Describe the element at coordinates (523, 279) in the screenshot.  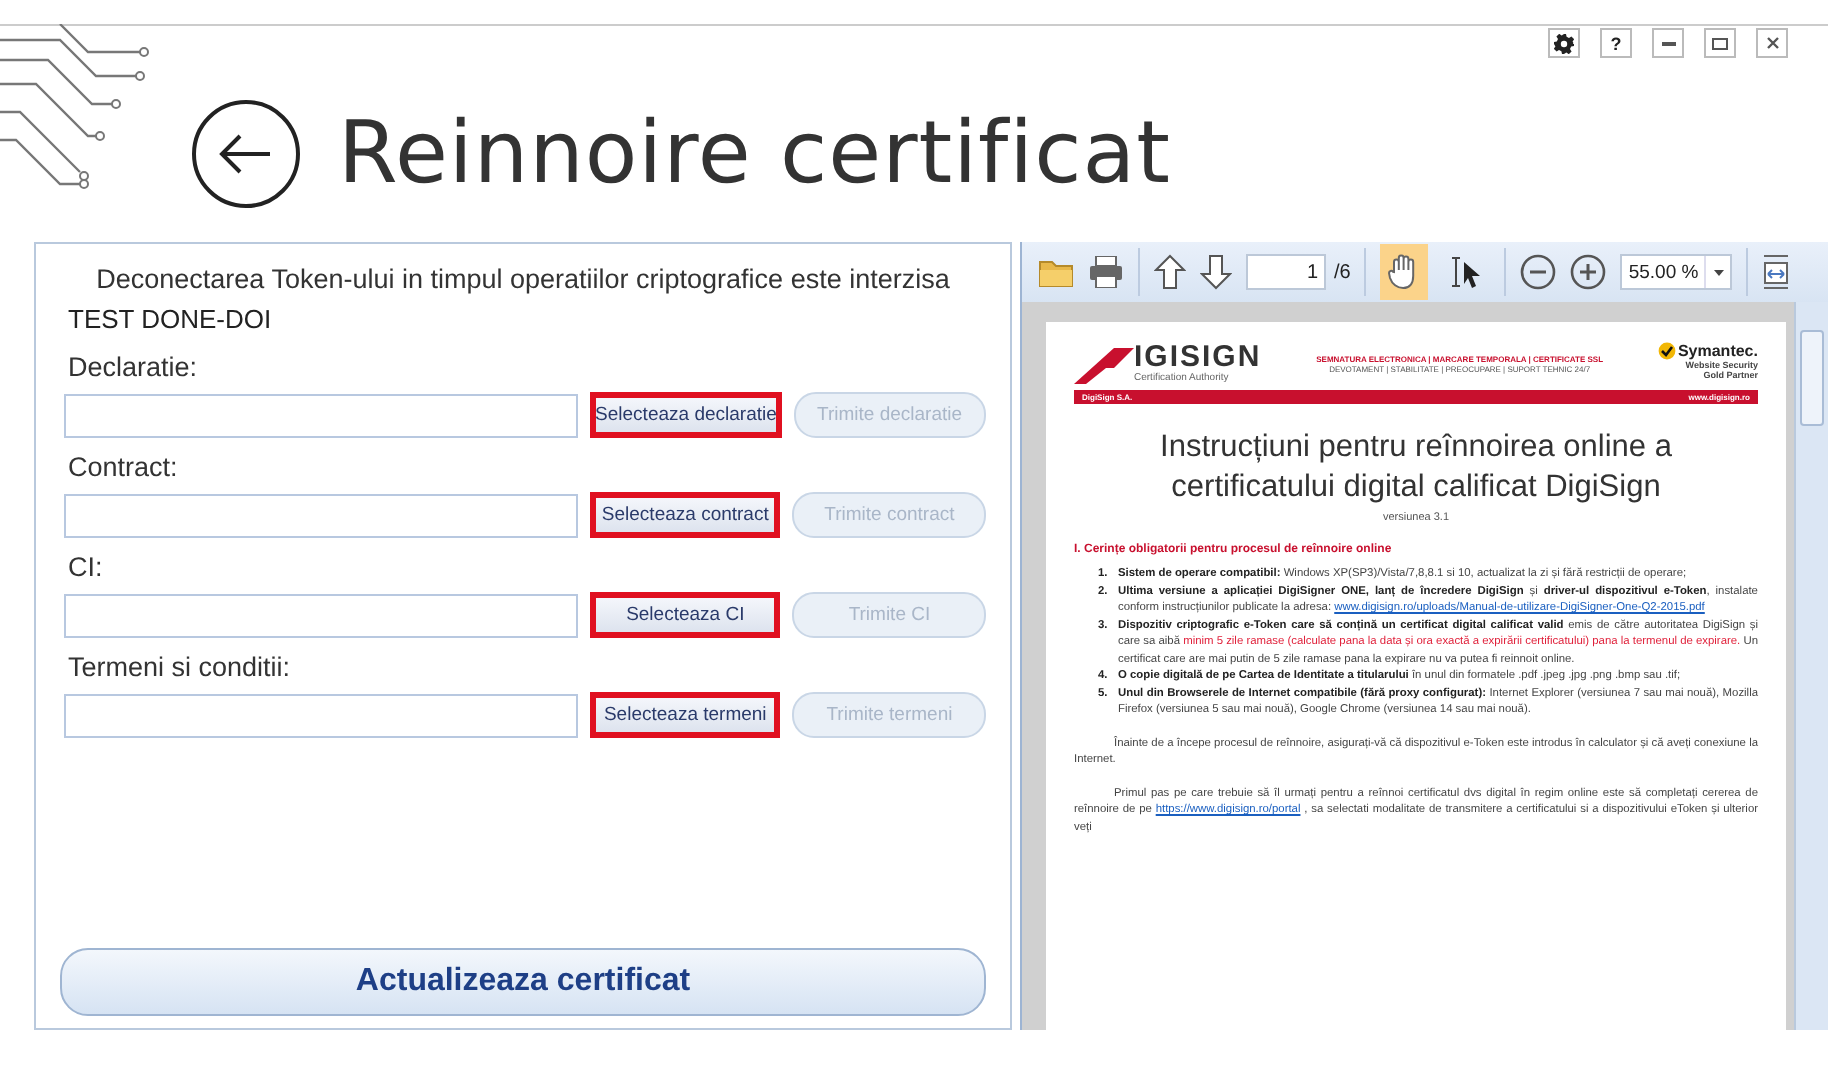
I see `warning-text: Deconectarea Token-ului in timpul operatiilor criptografice este interzisa` at that location.